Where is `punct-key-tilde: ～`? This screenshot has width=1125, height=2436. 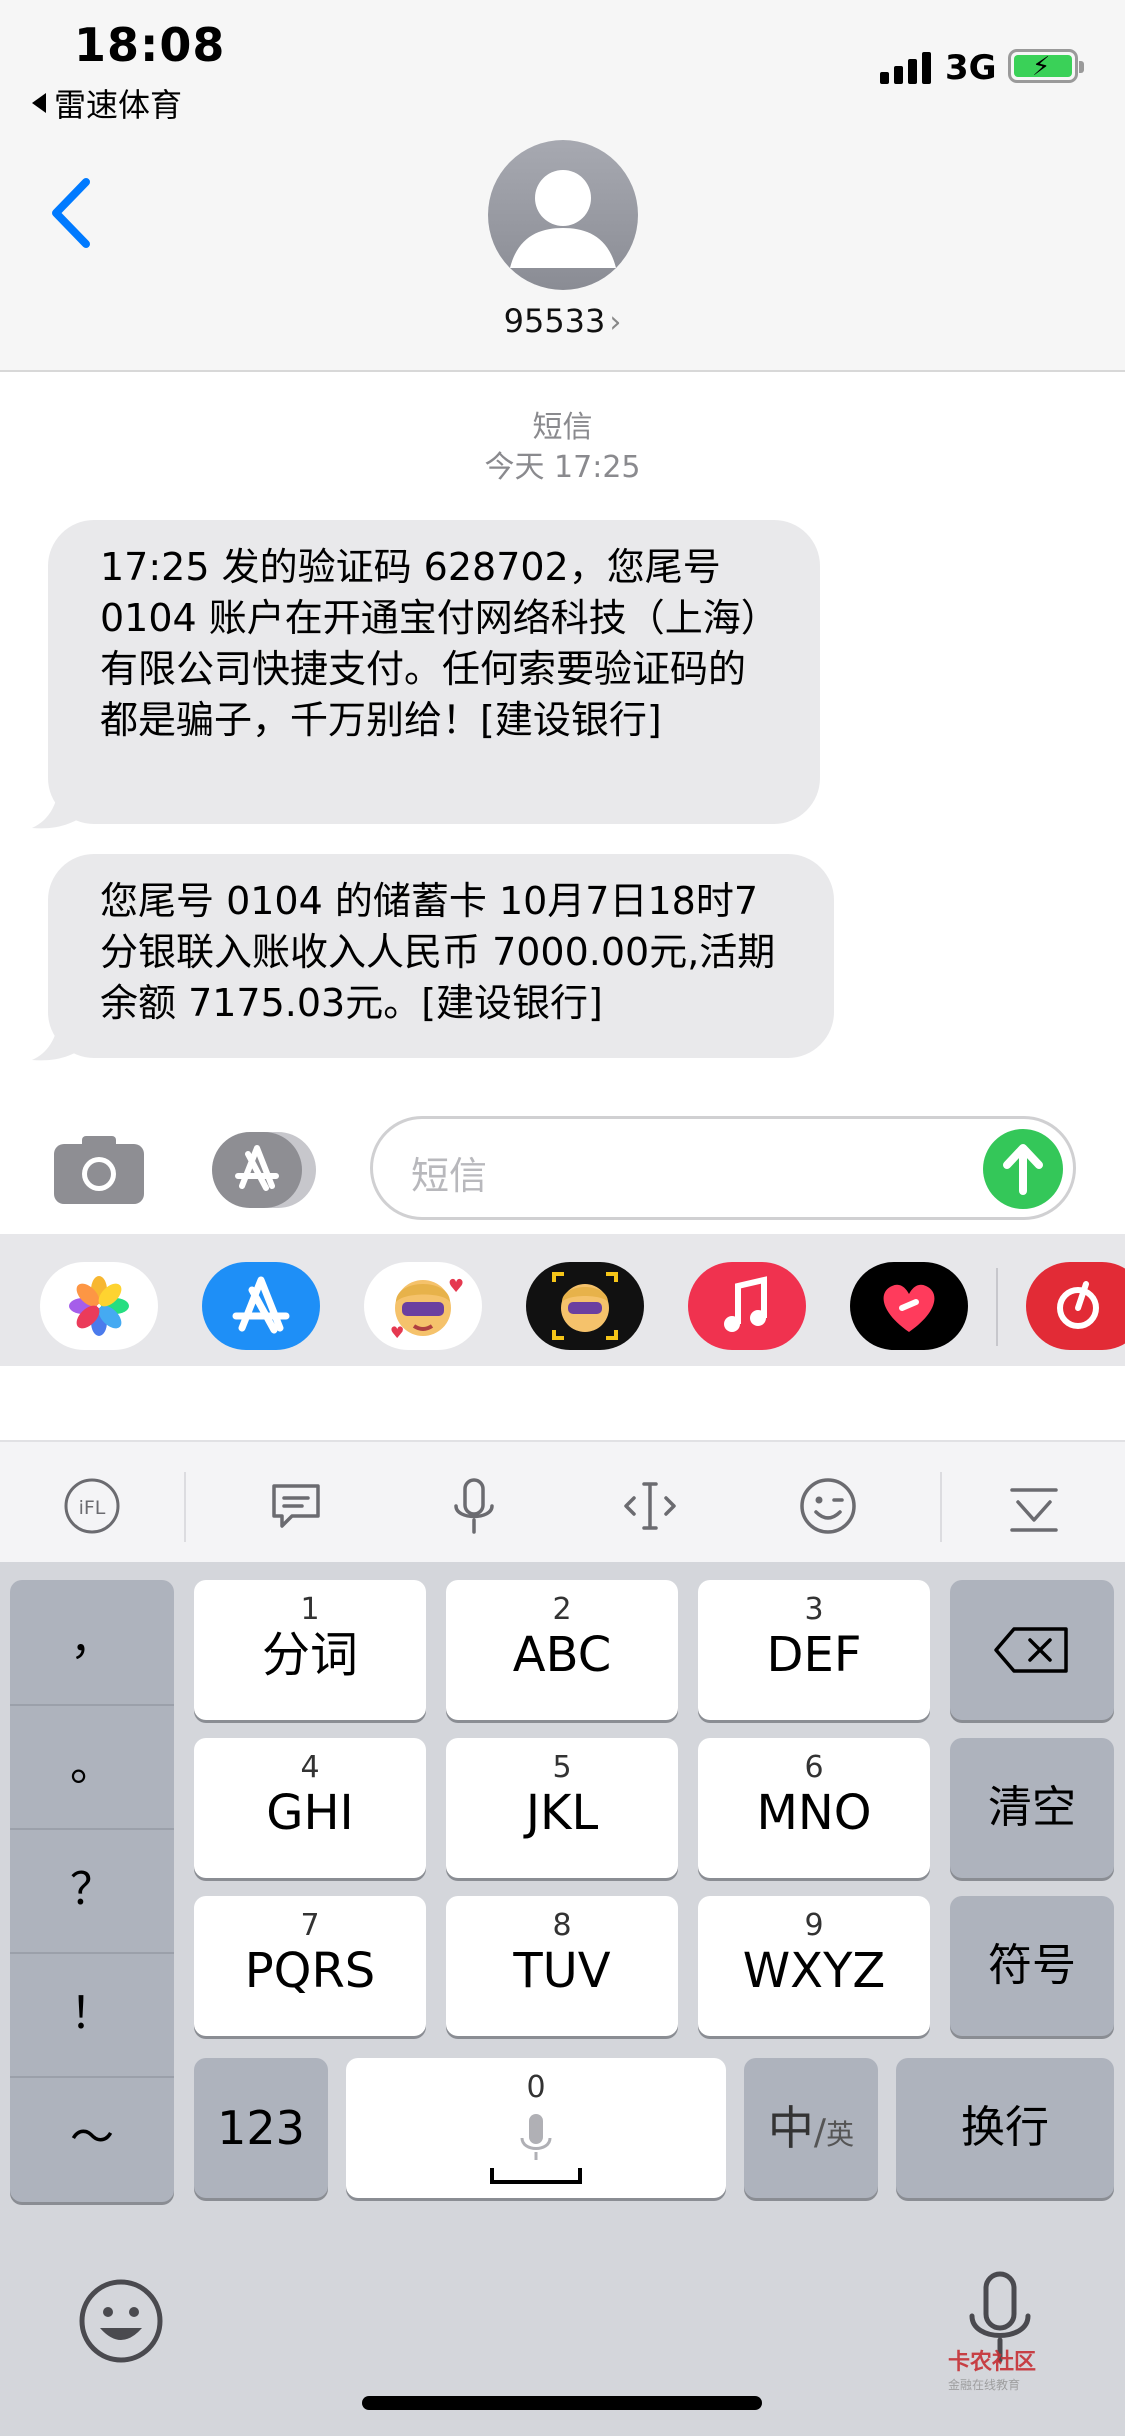
punct-key-tilde: ～ is located at coordinates (92, 2136).